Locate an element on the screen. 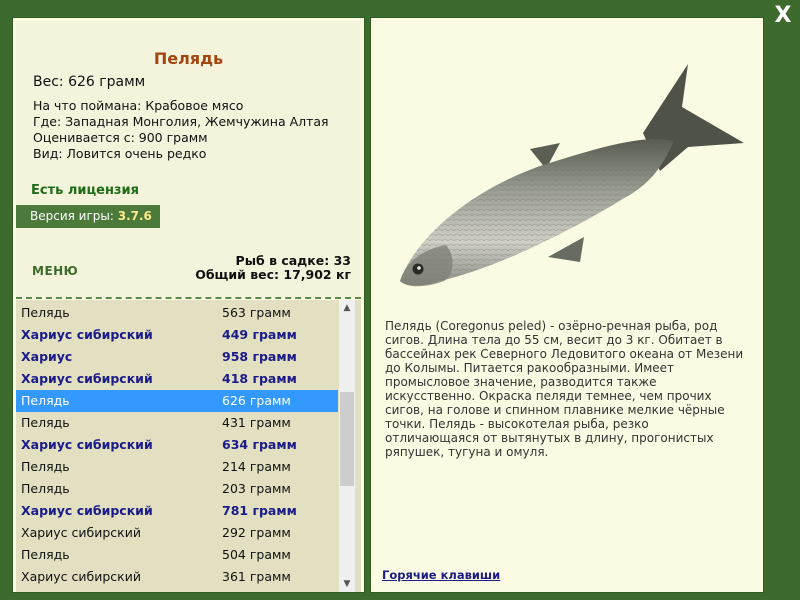 This screenshot has width=800, height=600. catch-list-item: Хариус сибирский 449 грамм is located at coordinates (177, 335).